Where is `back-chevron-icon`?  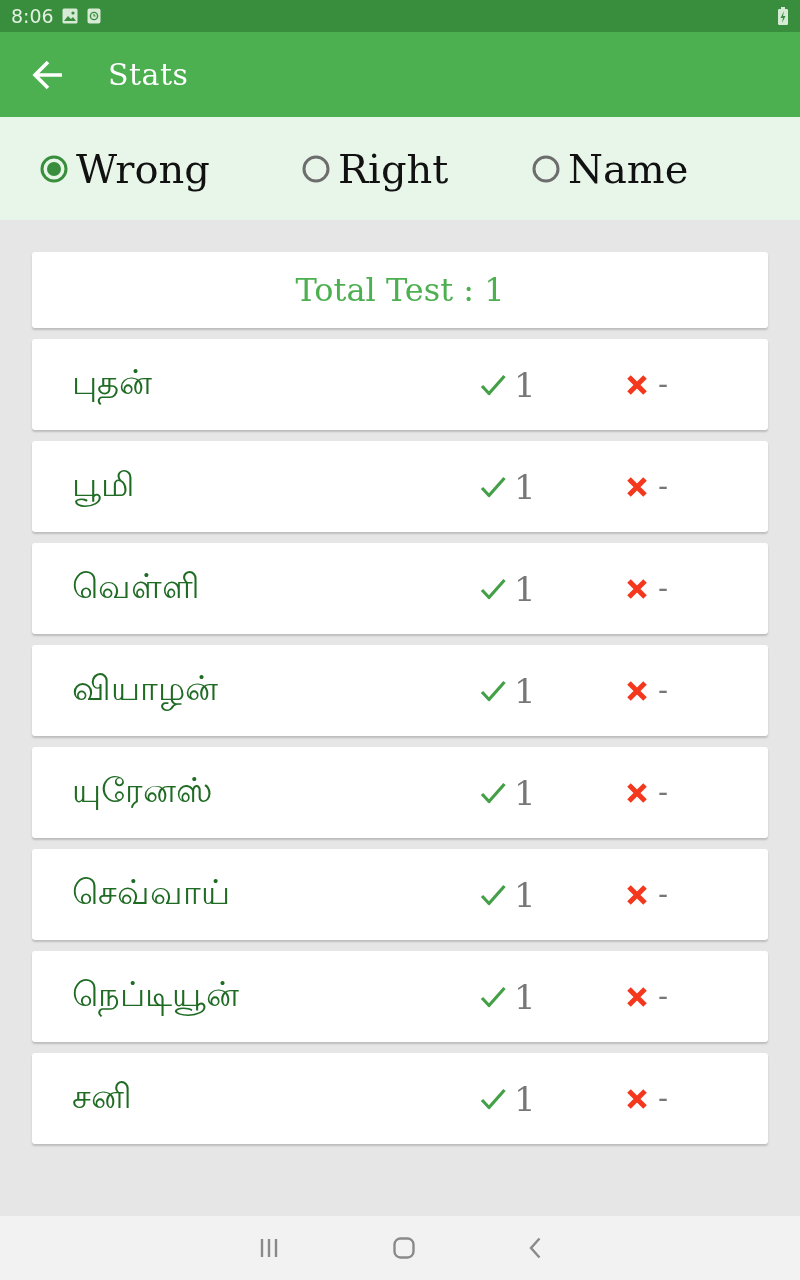 back-chevron-icon is located at coordinates (535, 1248).